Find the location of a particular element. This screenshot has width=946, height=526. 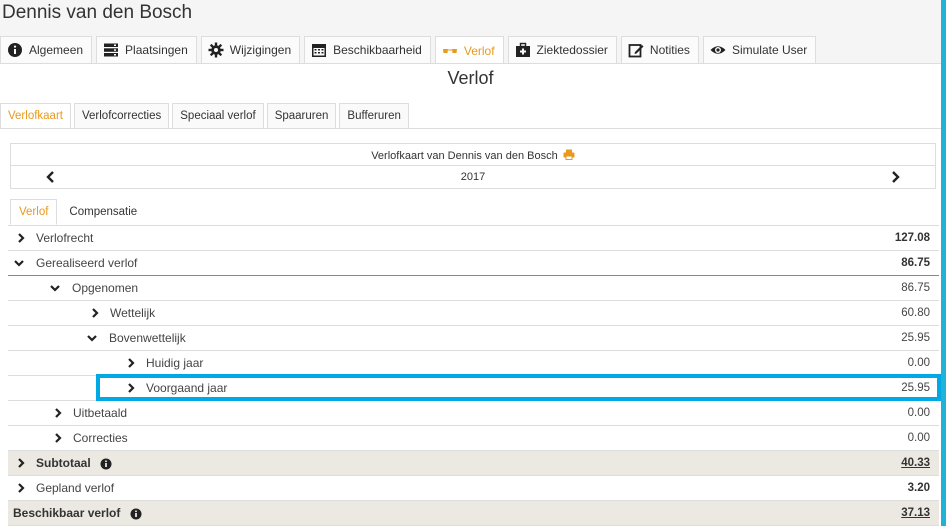

tab-label: Algemeen is located at coordinates (56, 50).